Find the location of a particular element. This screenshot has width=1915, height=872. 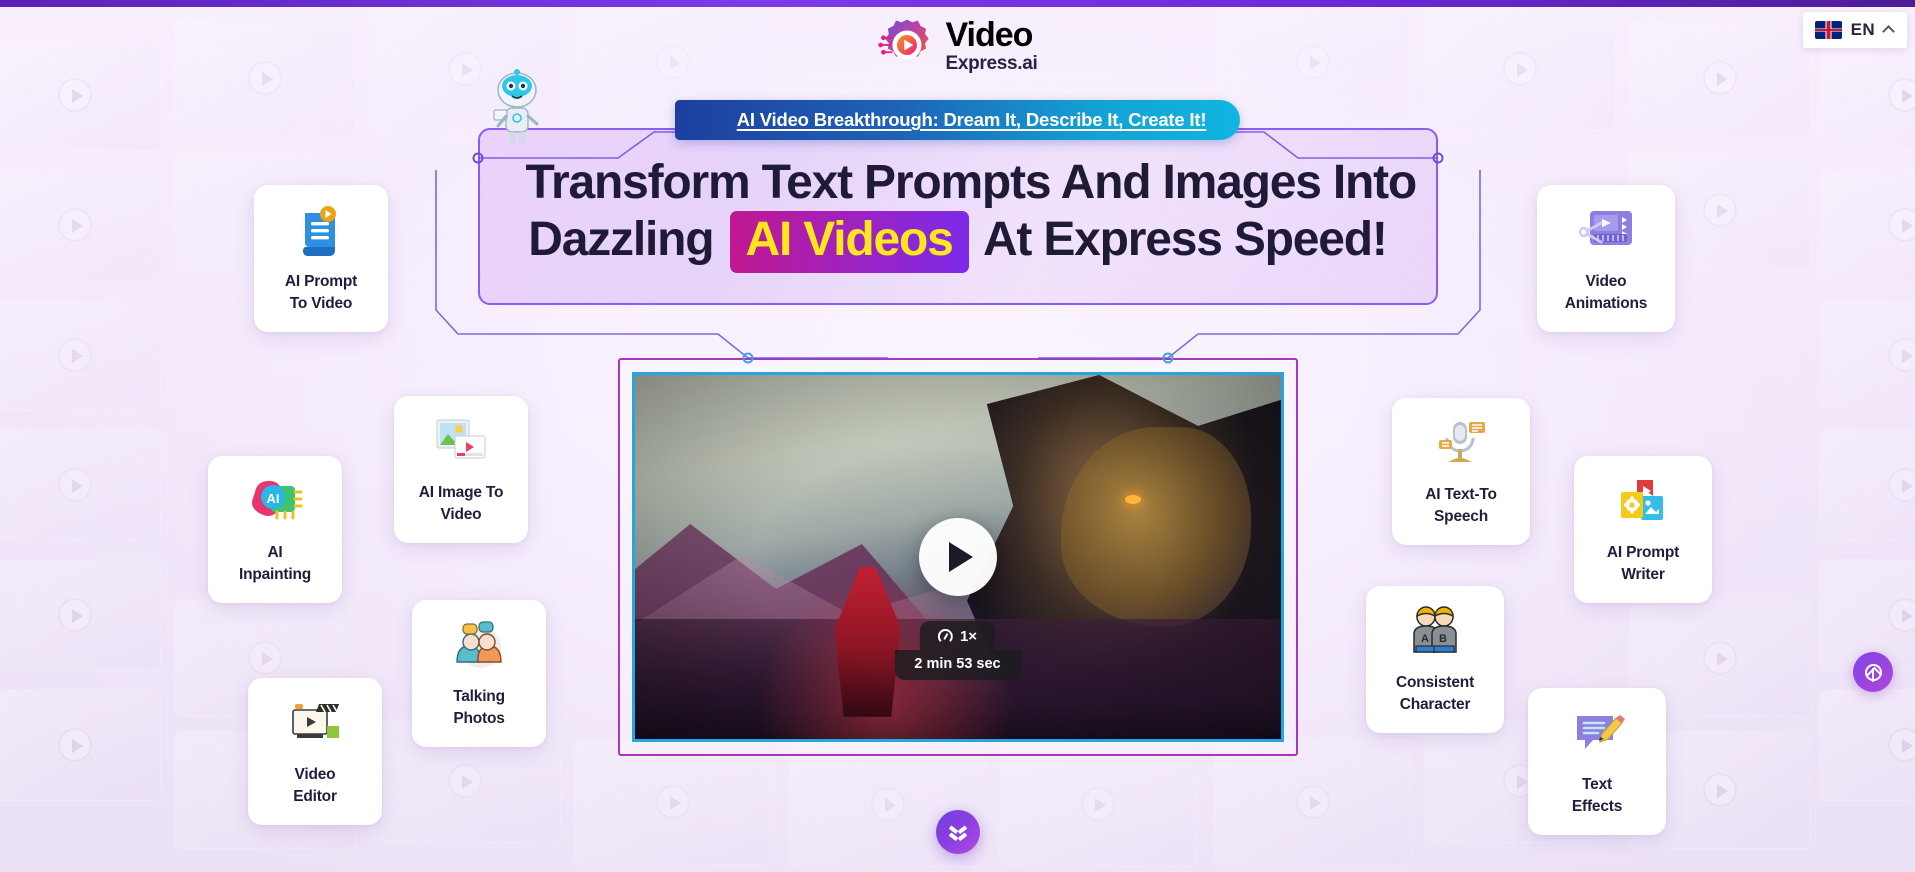

video-timeline-icon is located at coordinates (1606, 231).